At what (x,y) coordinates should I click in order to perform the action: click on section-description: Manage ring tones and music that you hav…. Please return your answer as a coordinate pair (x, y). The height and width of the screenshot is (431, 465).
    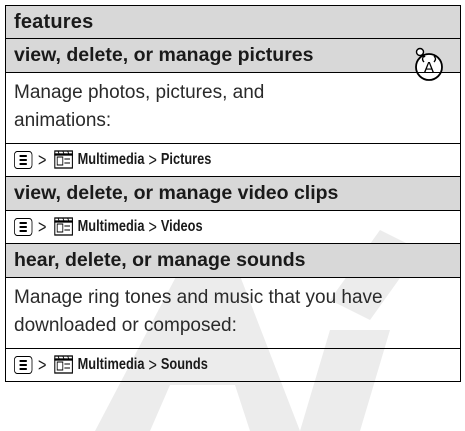
    Looking at the image, I should click on (198, 311).